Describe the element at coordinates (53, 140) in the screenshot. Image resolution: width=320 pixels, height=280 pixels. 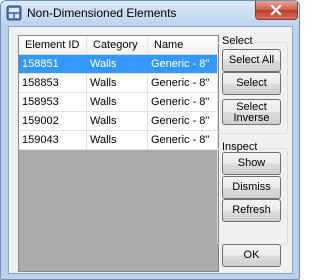
I see `cell-element-id: 159043` at that location.